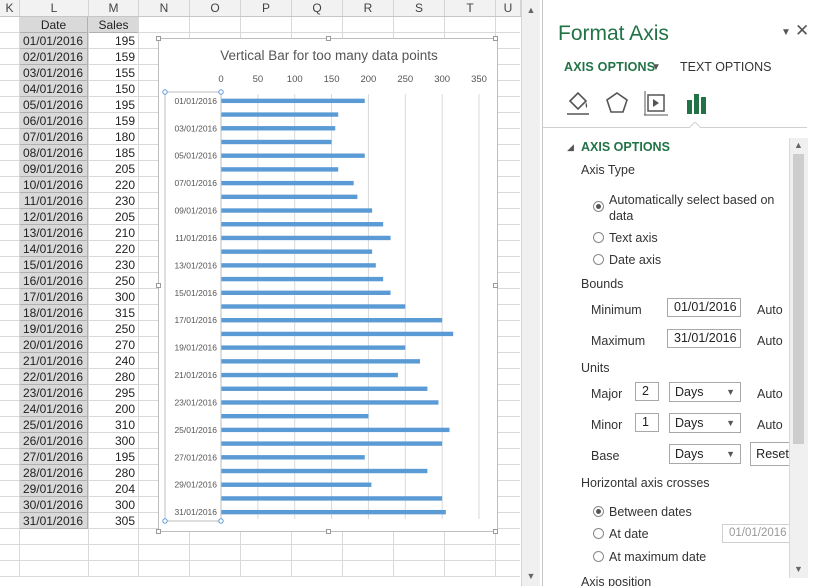  What do you see at coordinates (802, 31) in the screenshot?
I see `close-icon: ✕` at bounding box center [802, 31].